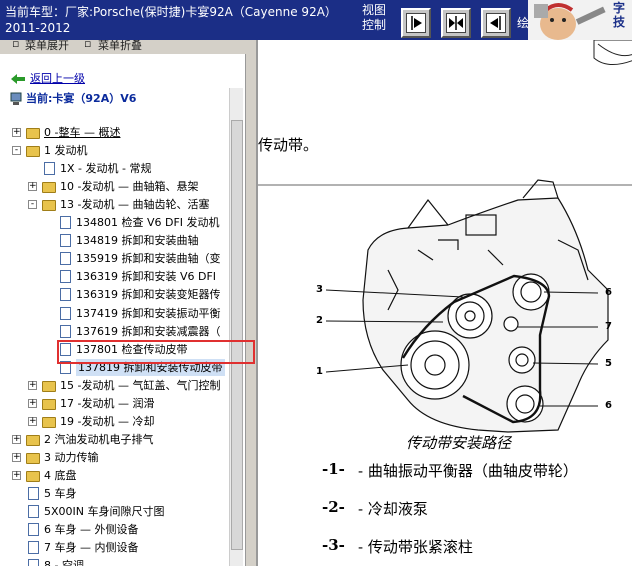 The height and width of the screenshot is (566, 632). Describe the element at coordinates (71, 457) in the screenshot. I see `tree-item-label: 3 动力传输` at that location.